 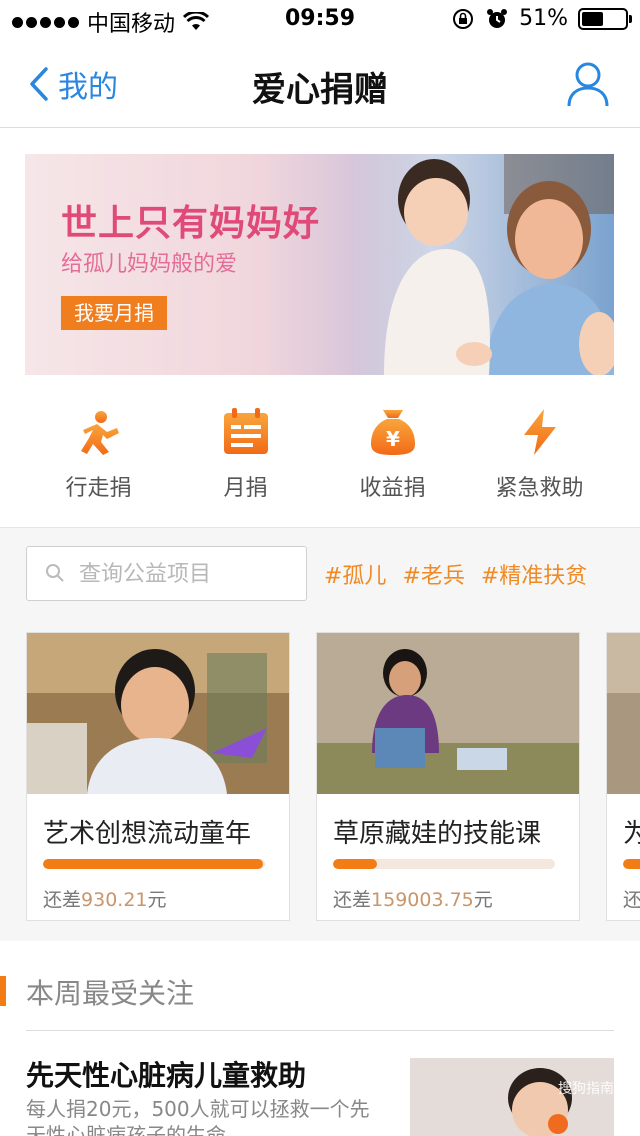 I want to click on category-monthly-donate: 月捐, so click(x=245, y=455).